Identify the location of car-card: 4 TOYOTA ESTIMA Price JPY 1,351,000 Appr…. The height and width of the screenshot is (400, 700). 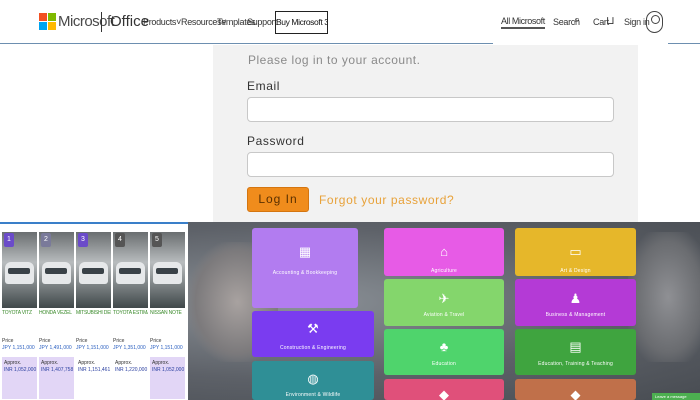
(130, 316).